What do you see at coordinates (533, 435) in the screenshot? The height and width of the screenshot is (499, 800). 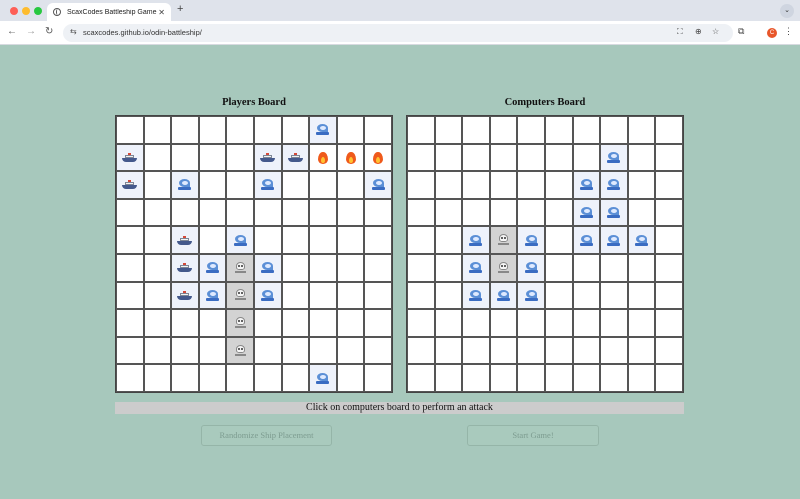 I see `start-game-button: Start Game!` at bounding box center [533, 435].